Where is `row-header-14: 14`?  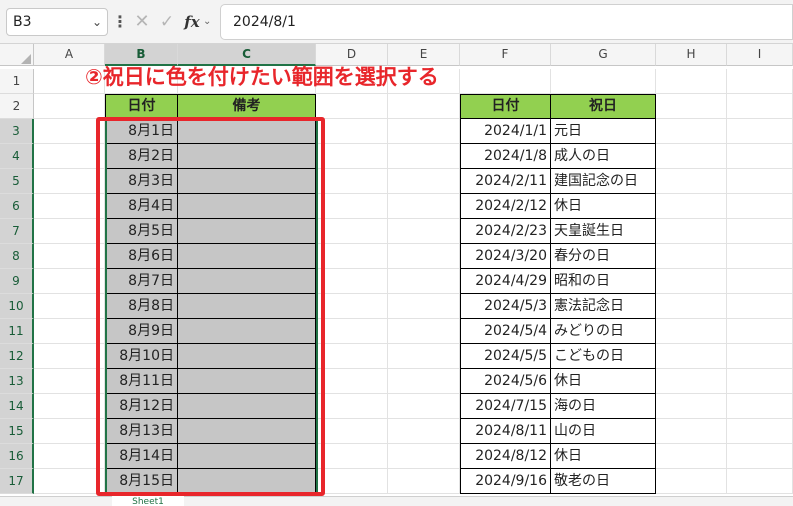
row-header-14: 14 is located at coordinates (17, 406).